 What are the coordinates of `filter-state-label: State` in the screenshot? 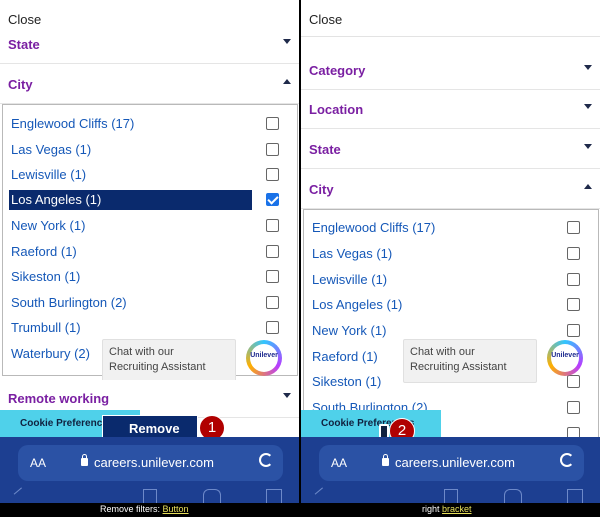 It's located at (24, 44).